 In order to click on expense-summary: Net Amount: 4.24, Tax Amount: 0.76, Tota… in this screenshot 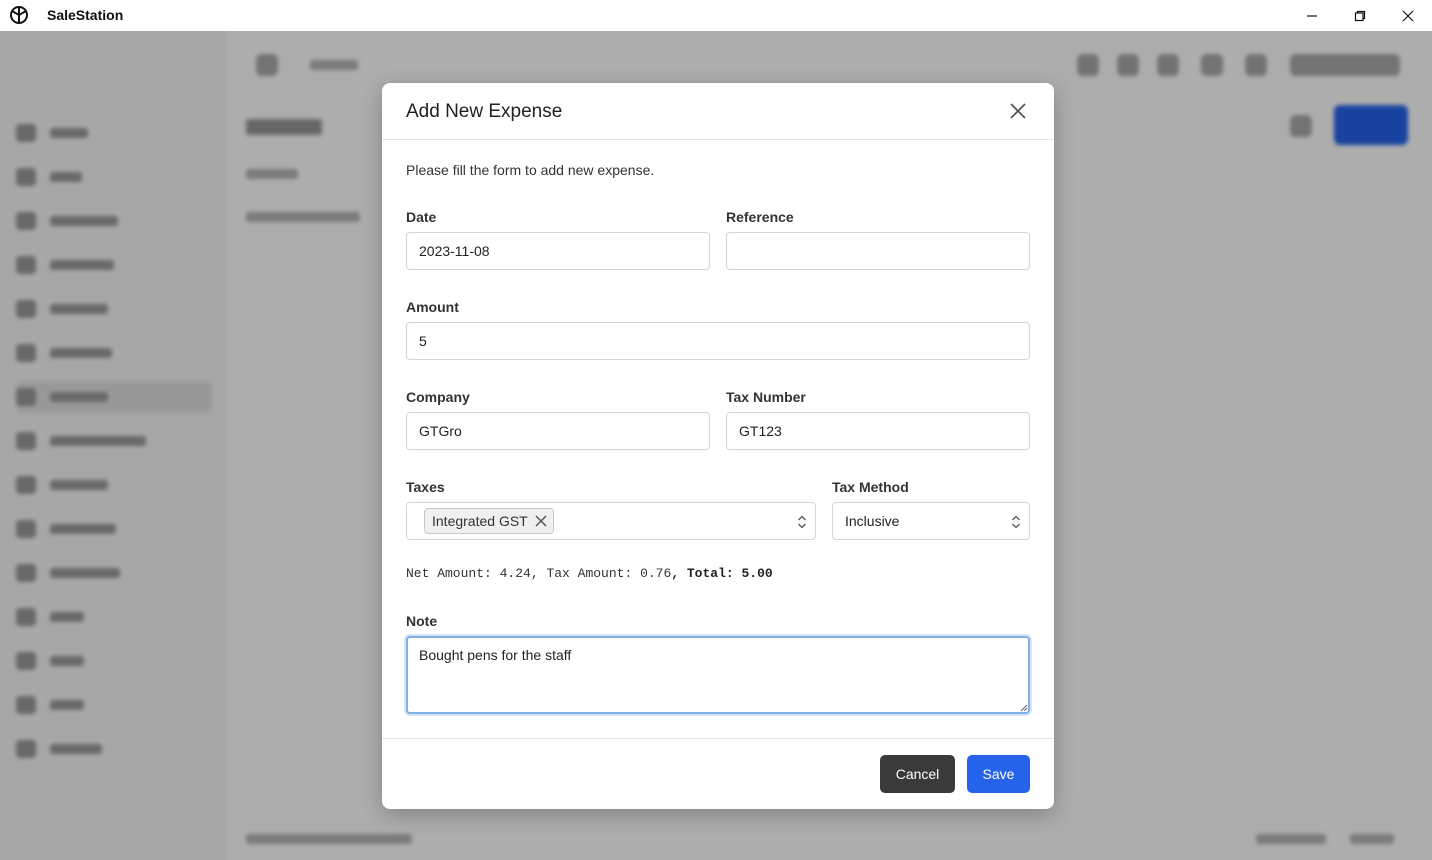, I will do `click(589, 573)`.